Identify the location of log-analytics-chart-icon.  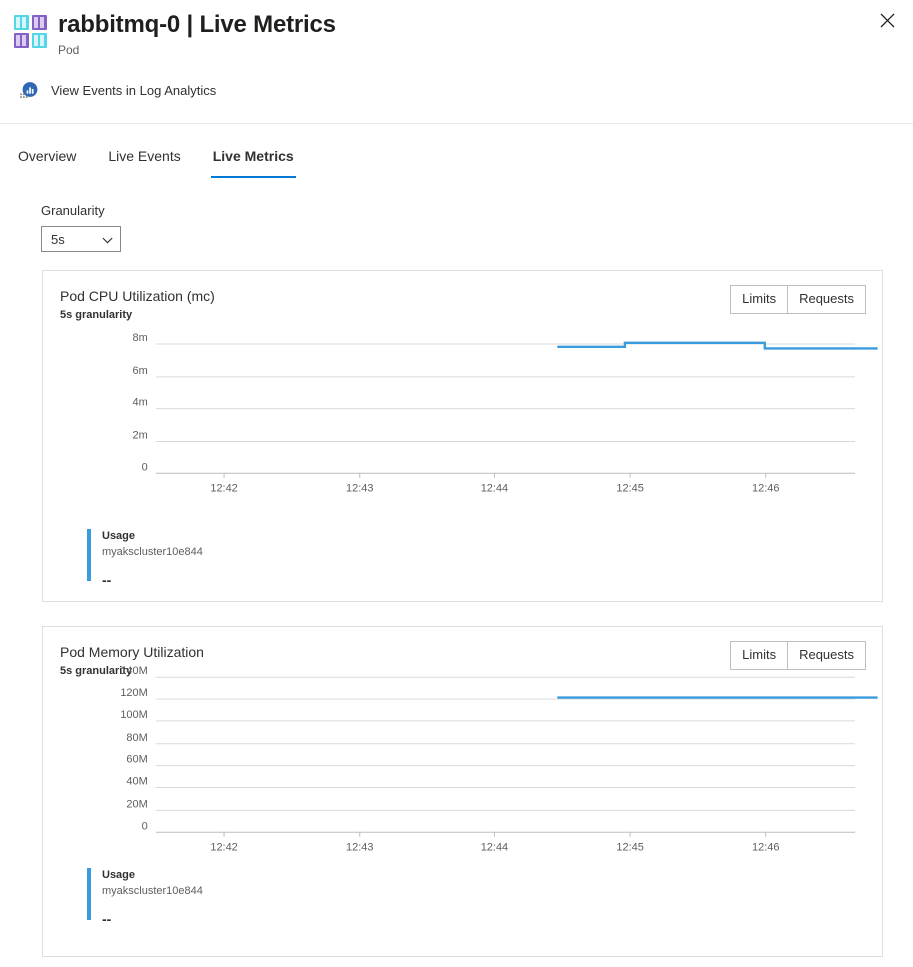
(29, 91).